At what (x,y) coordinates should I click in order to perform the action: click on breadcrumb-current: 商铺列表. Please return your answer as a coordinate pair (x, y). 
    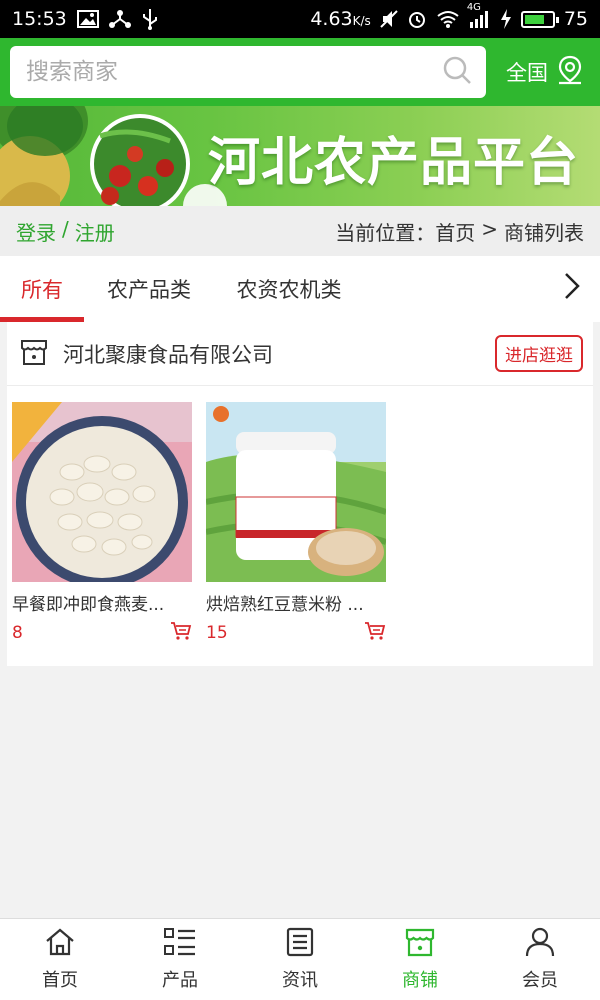
    Looking at the image, I should click on (544, 232).